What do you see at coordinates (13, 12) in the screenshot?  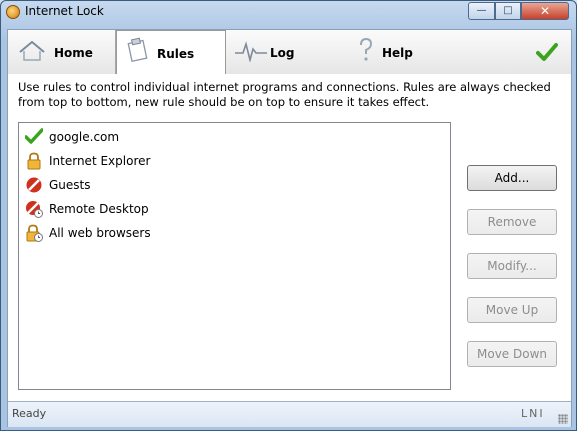 I see `app-icon` at bounding box center [13, 12].